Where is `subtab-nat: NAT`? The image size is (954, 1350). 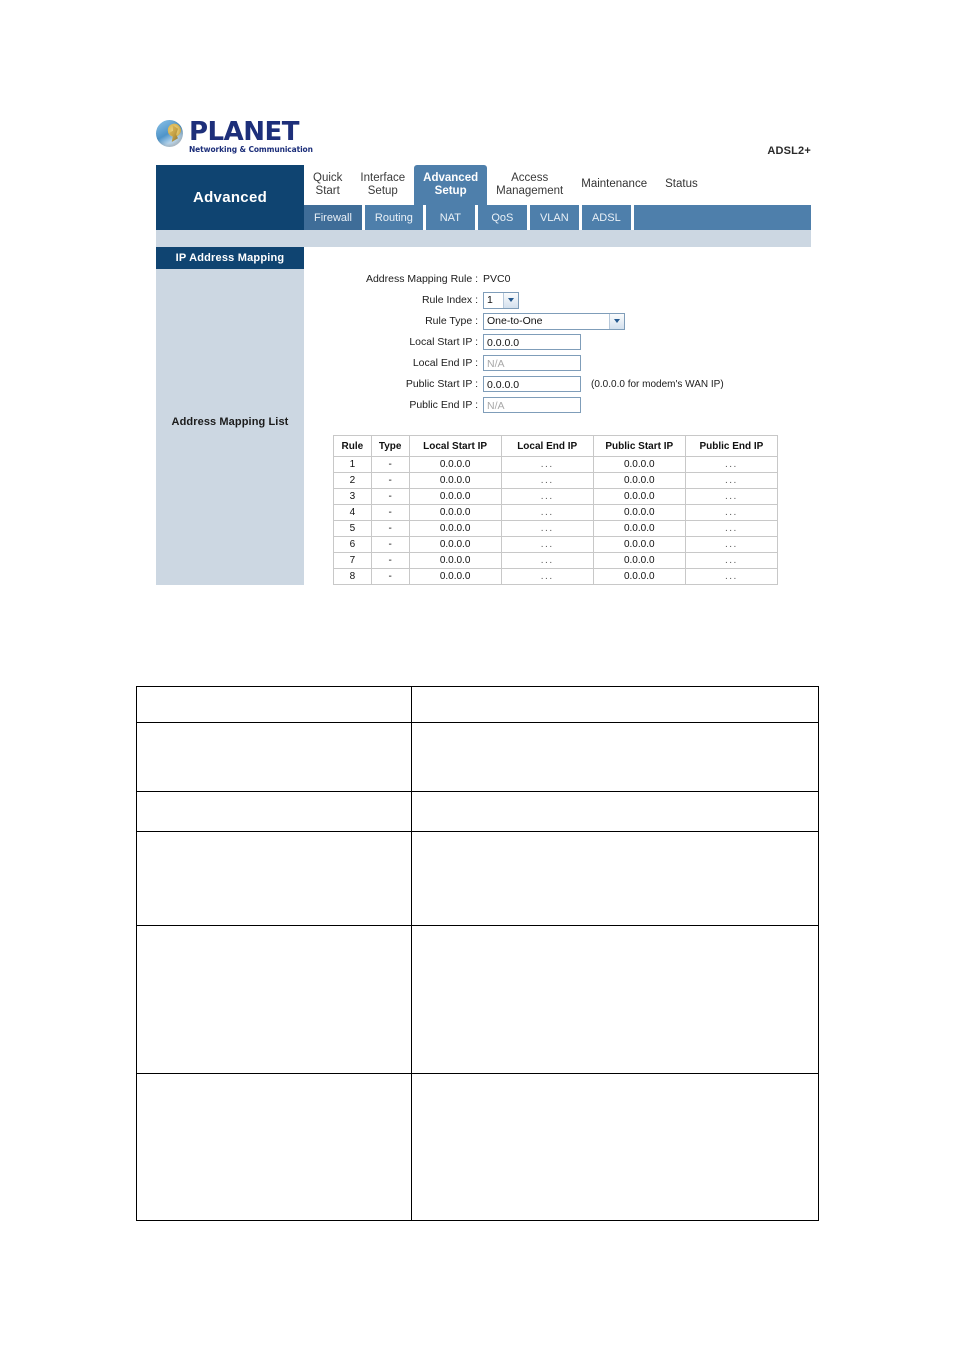
subtab-nat: NAT is located at coordinates (452, 217).